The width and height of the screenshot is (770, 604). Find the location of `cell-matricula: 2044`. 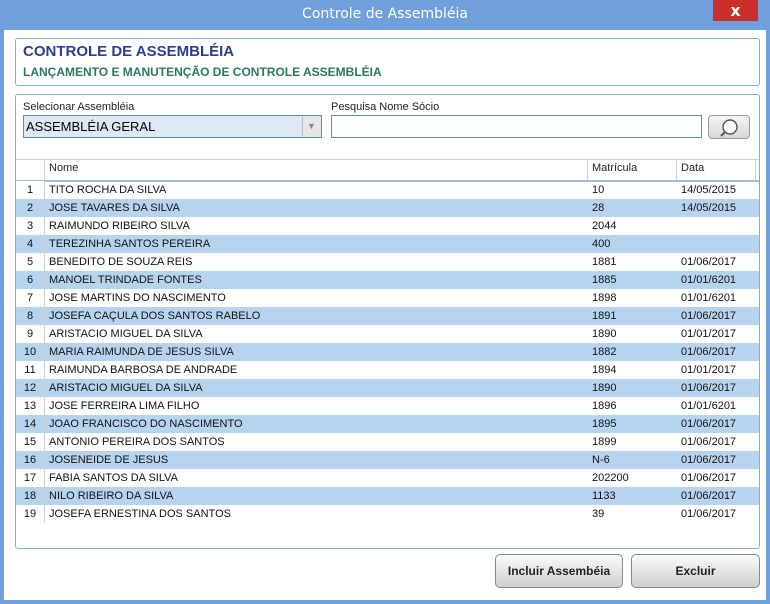

cell-matricula: 2044 is located at coordinates (604, 226).